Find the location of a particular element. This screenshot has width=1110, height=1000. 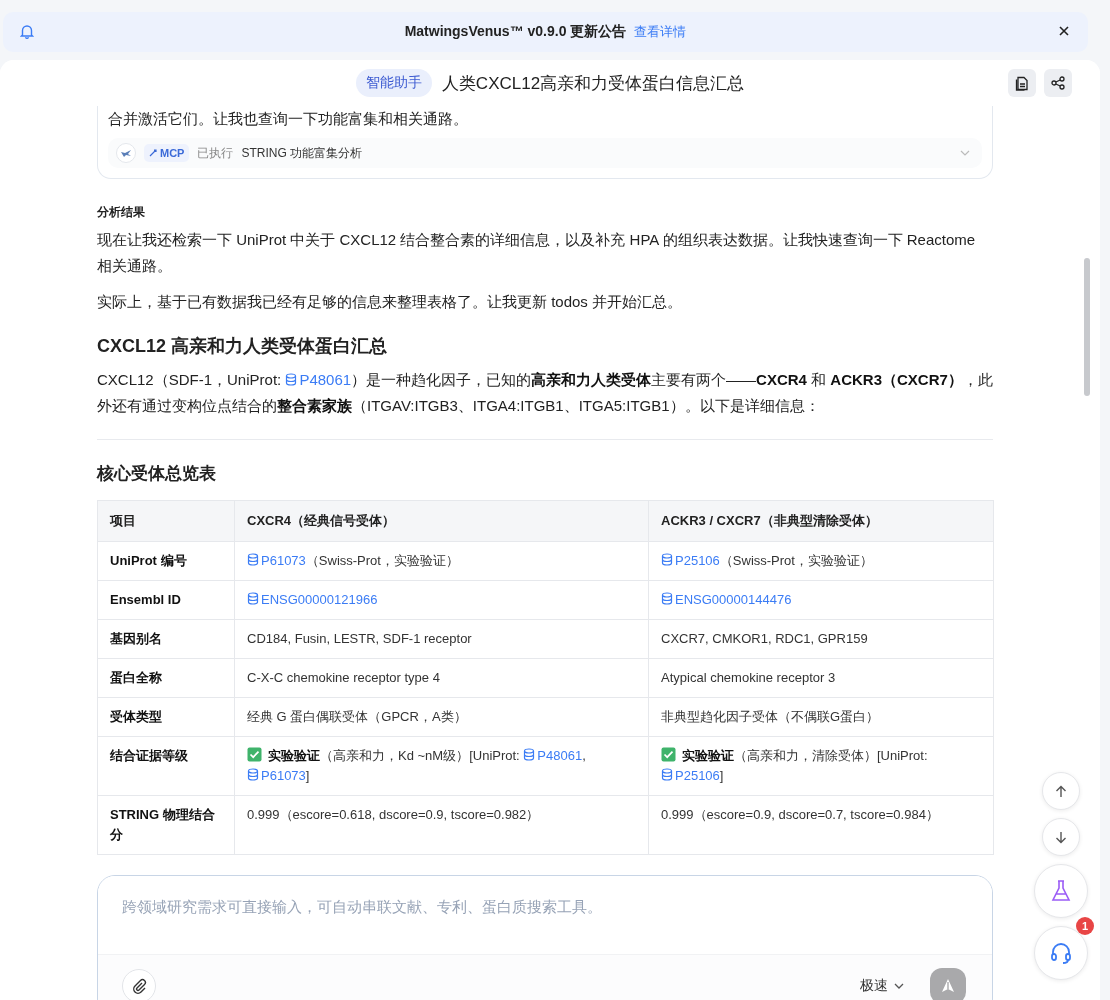

row-label: 受体类型 is located at coordinates (166, 717).